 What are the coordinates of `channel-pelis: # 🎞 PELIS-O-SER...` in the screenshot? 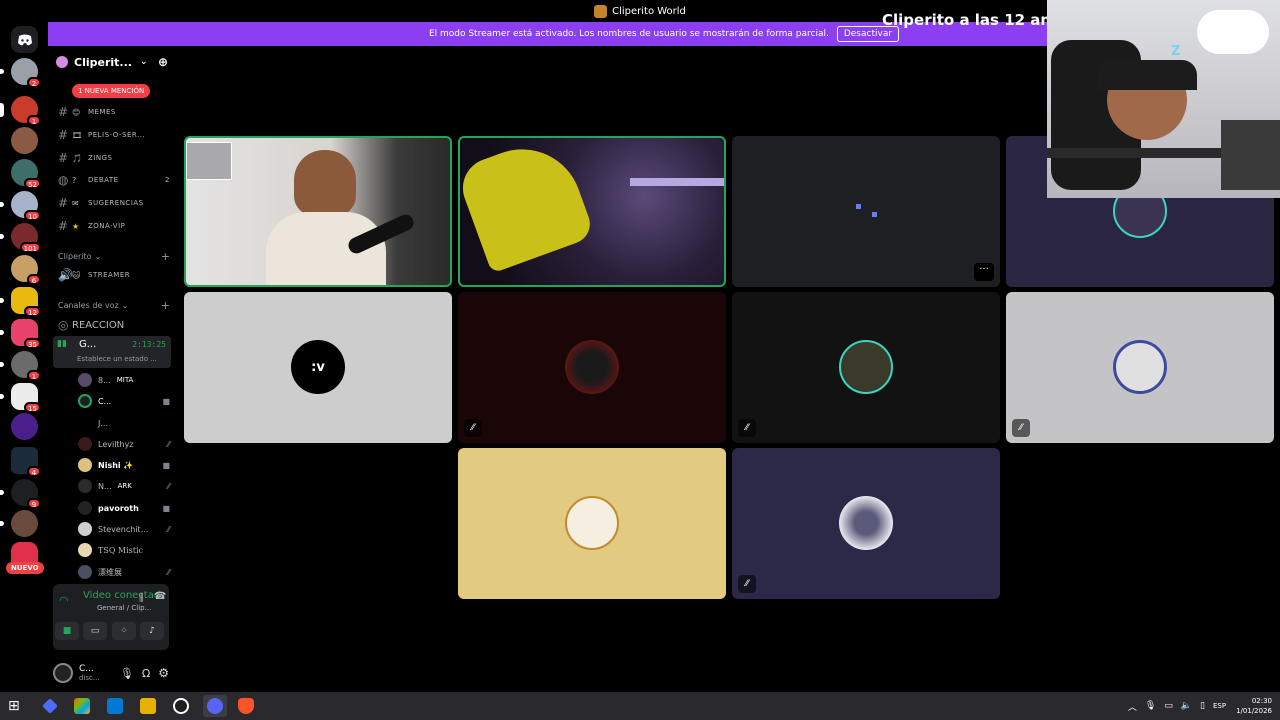 It's located at (114, 135).